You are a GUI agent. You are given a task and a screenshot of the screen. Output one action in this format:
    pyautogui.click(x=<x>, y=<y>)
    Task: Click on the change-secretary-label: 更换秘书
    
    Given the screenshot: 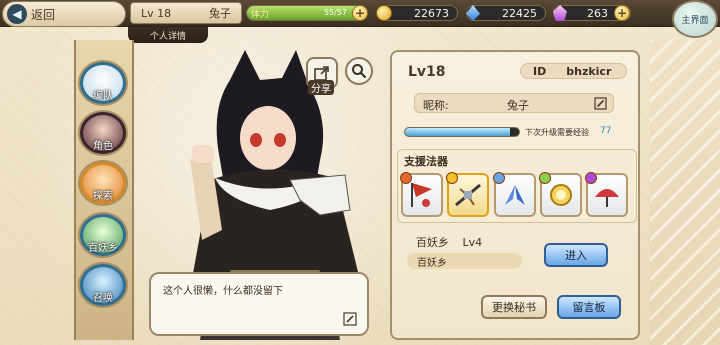 What is the action you would take?
    pyautogui.click(x=514, y=307)
    